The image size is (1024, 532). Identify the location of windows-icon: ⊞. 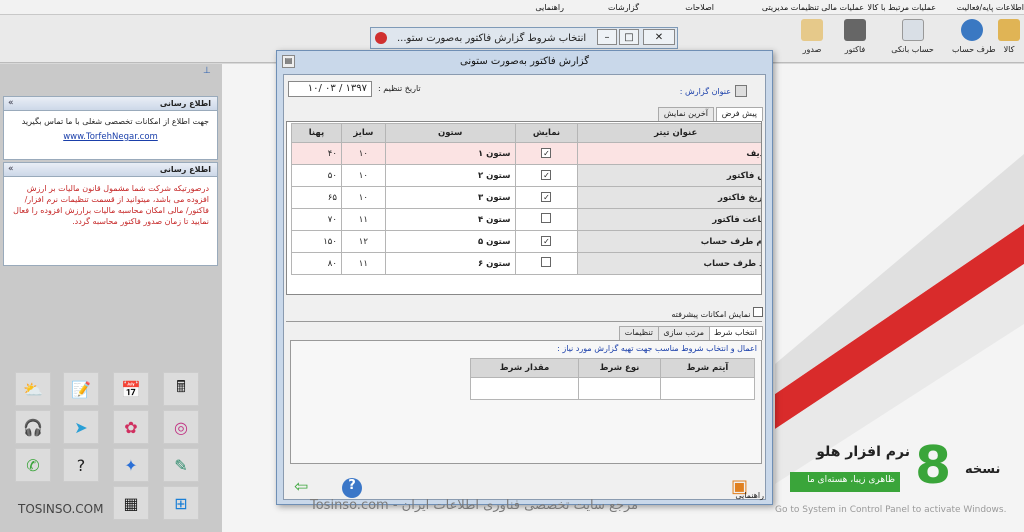
(181, 503).